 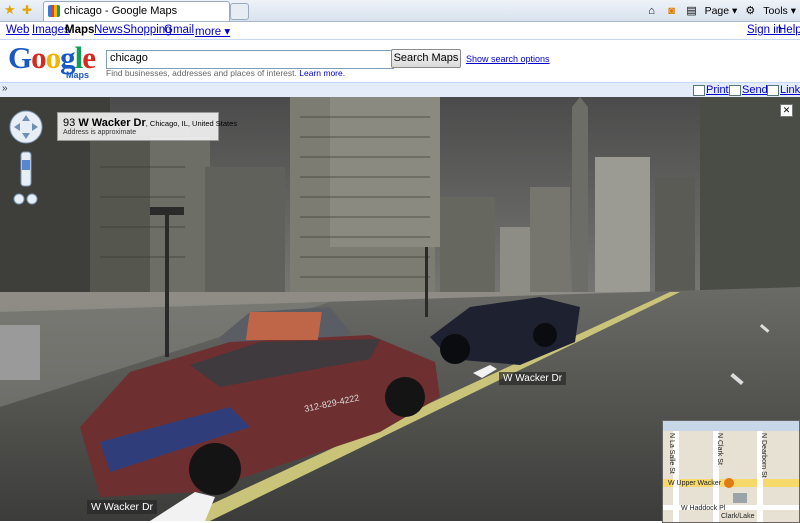 What do you see at coordinates (779, 11) in the screenshot?
I see `tools-menu: Tools ▾` at bounding box center [779, 11].